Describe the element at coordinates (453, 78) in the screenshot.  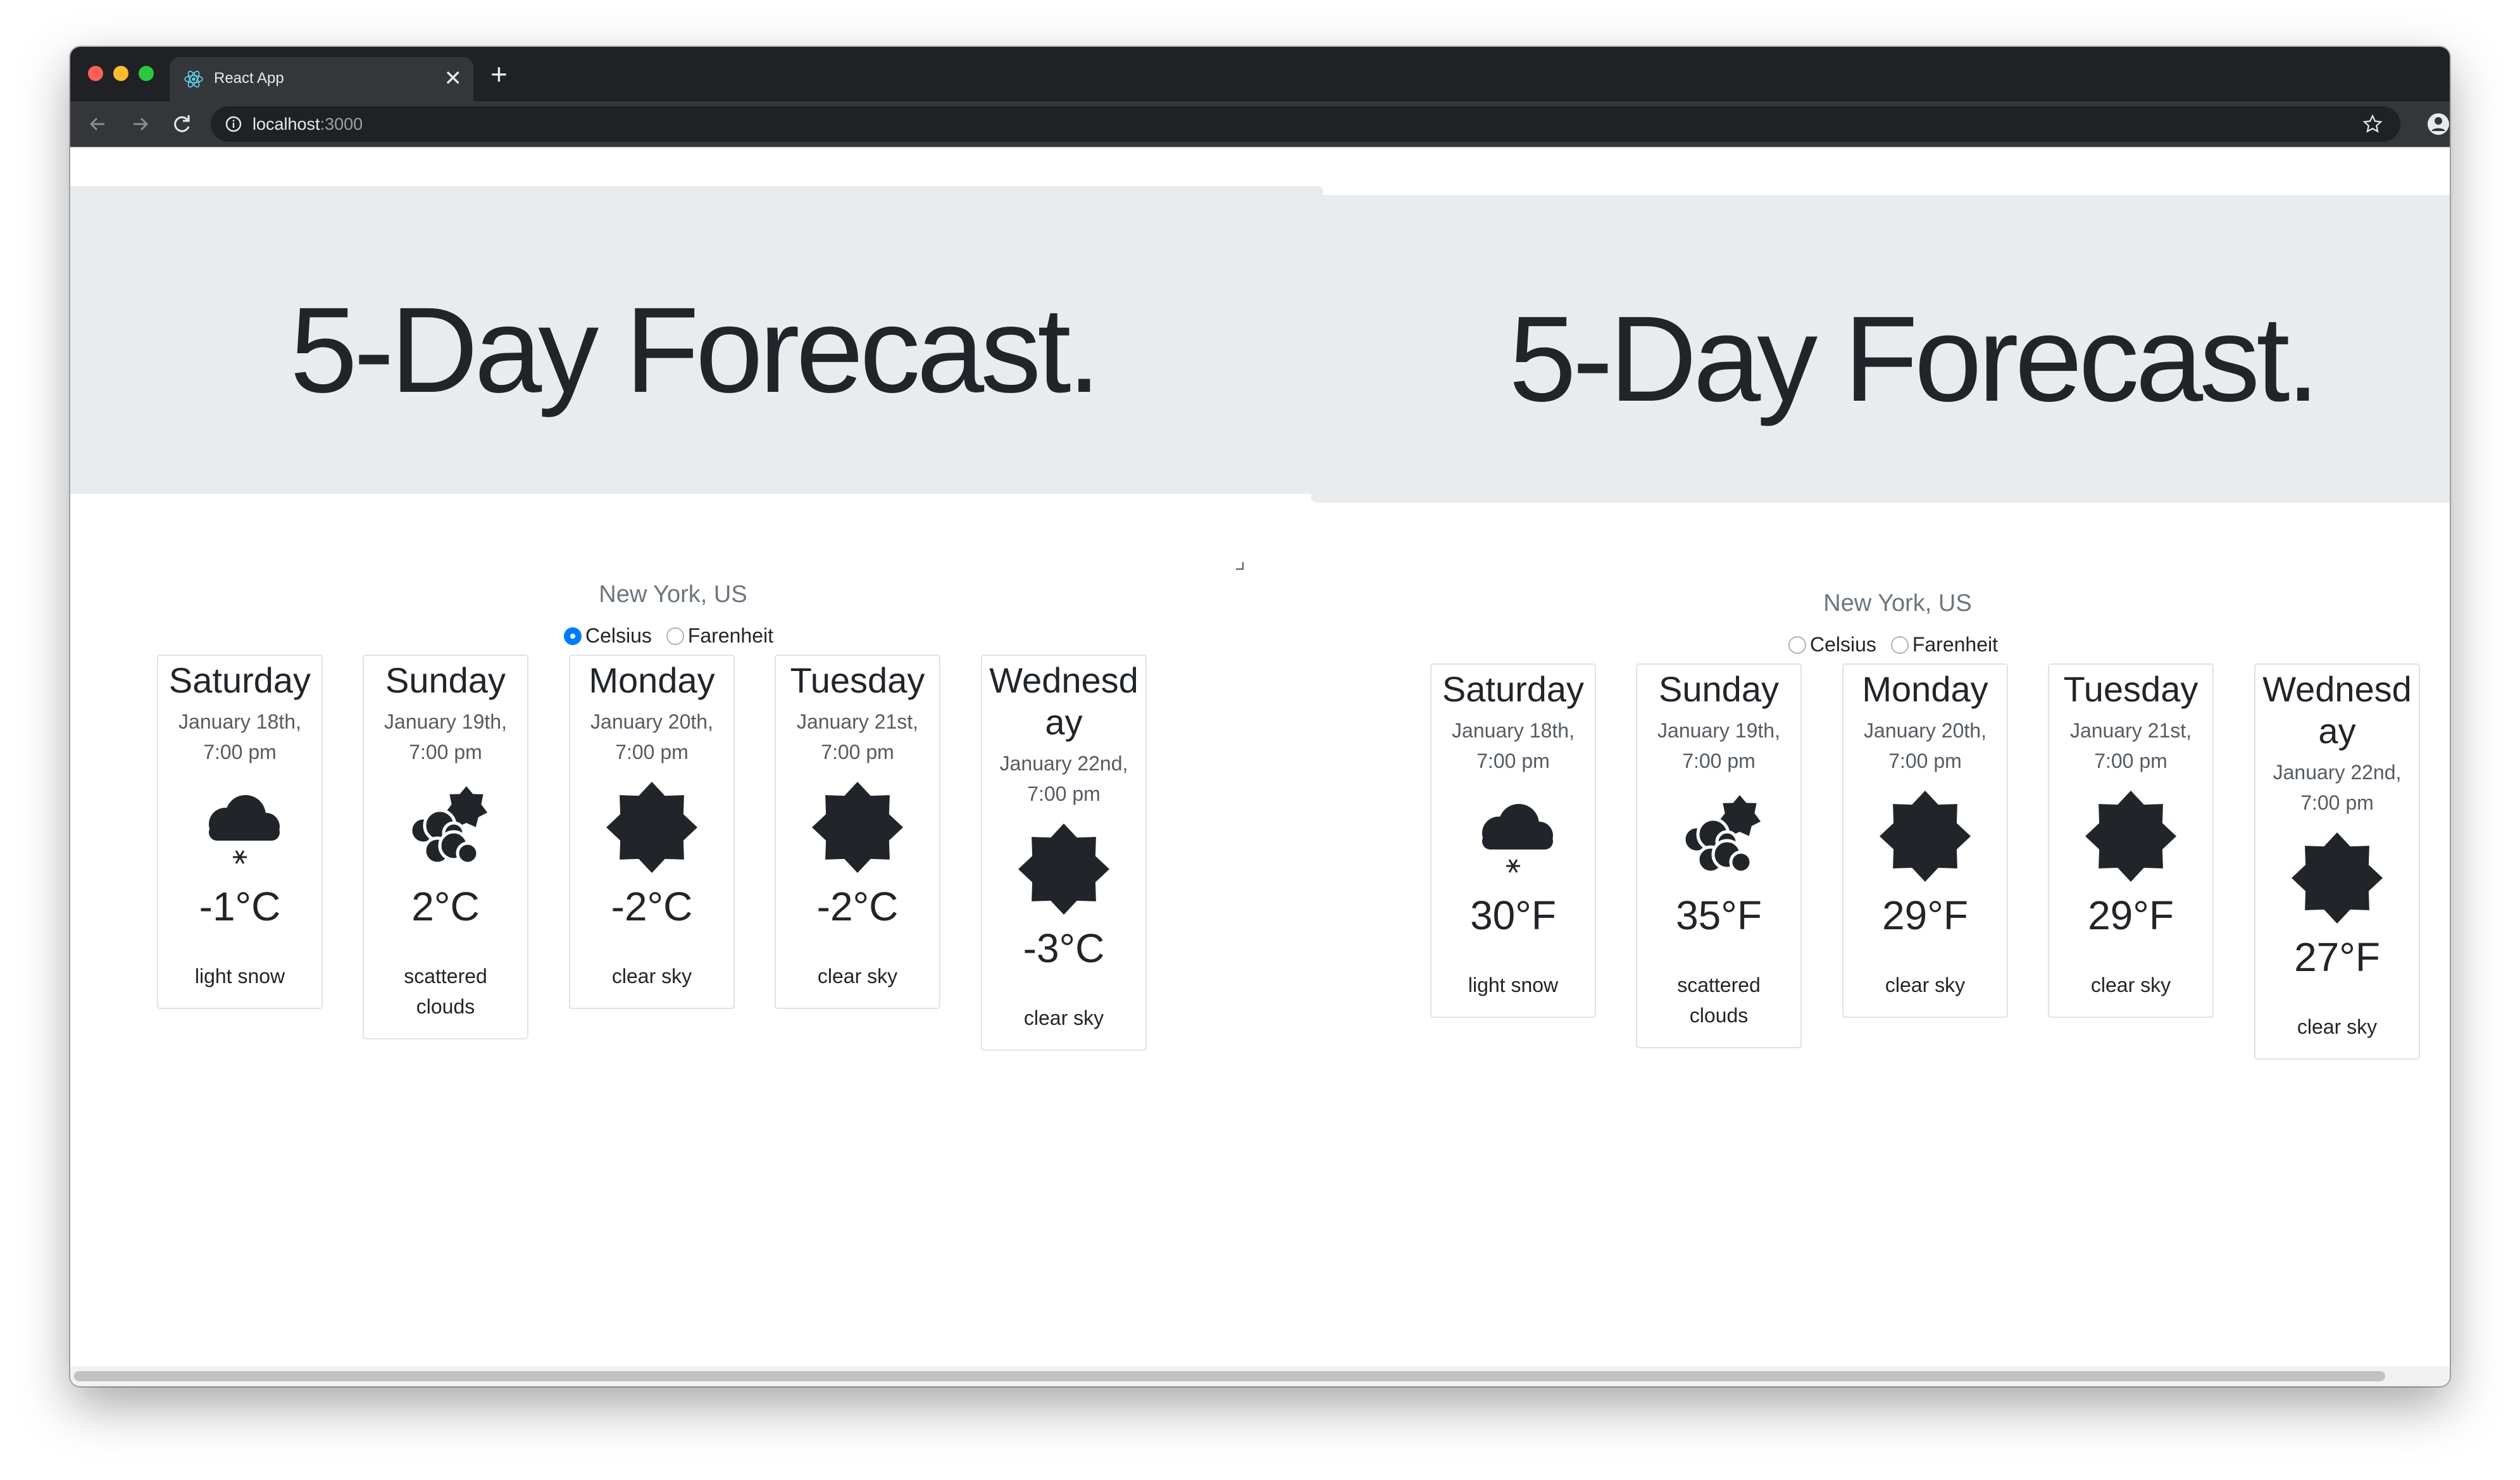
I see `tab-close-icon: ✕` at that location.